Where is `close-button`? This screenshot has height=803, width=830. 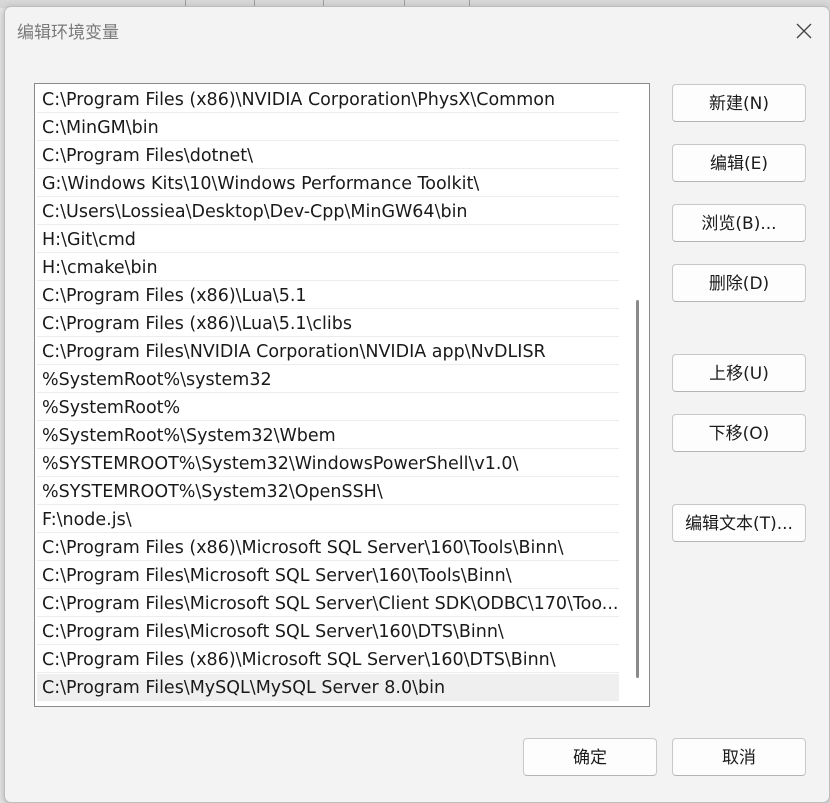 close-button is located at coordinates (804, 31).